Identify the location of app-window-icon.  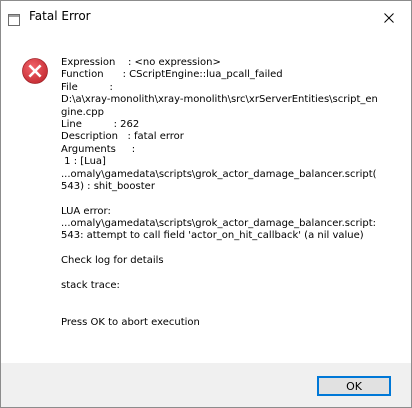
(14, 18).